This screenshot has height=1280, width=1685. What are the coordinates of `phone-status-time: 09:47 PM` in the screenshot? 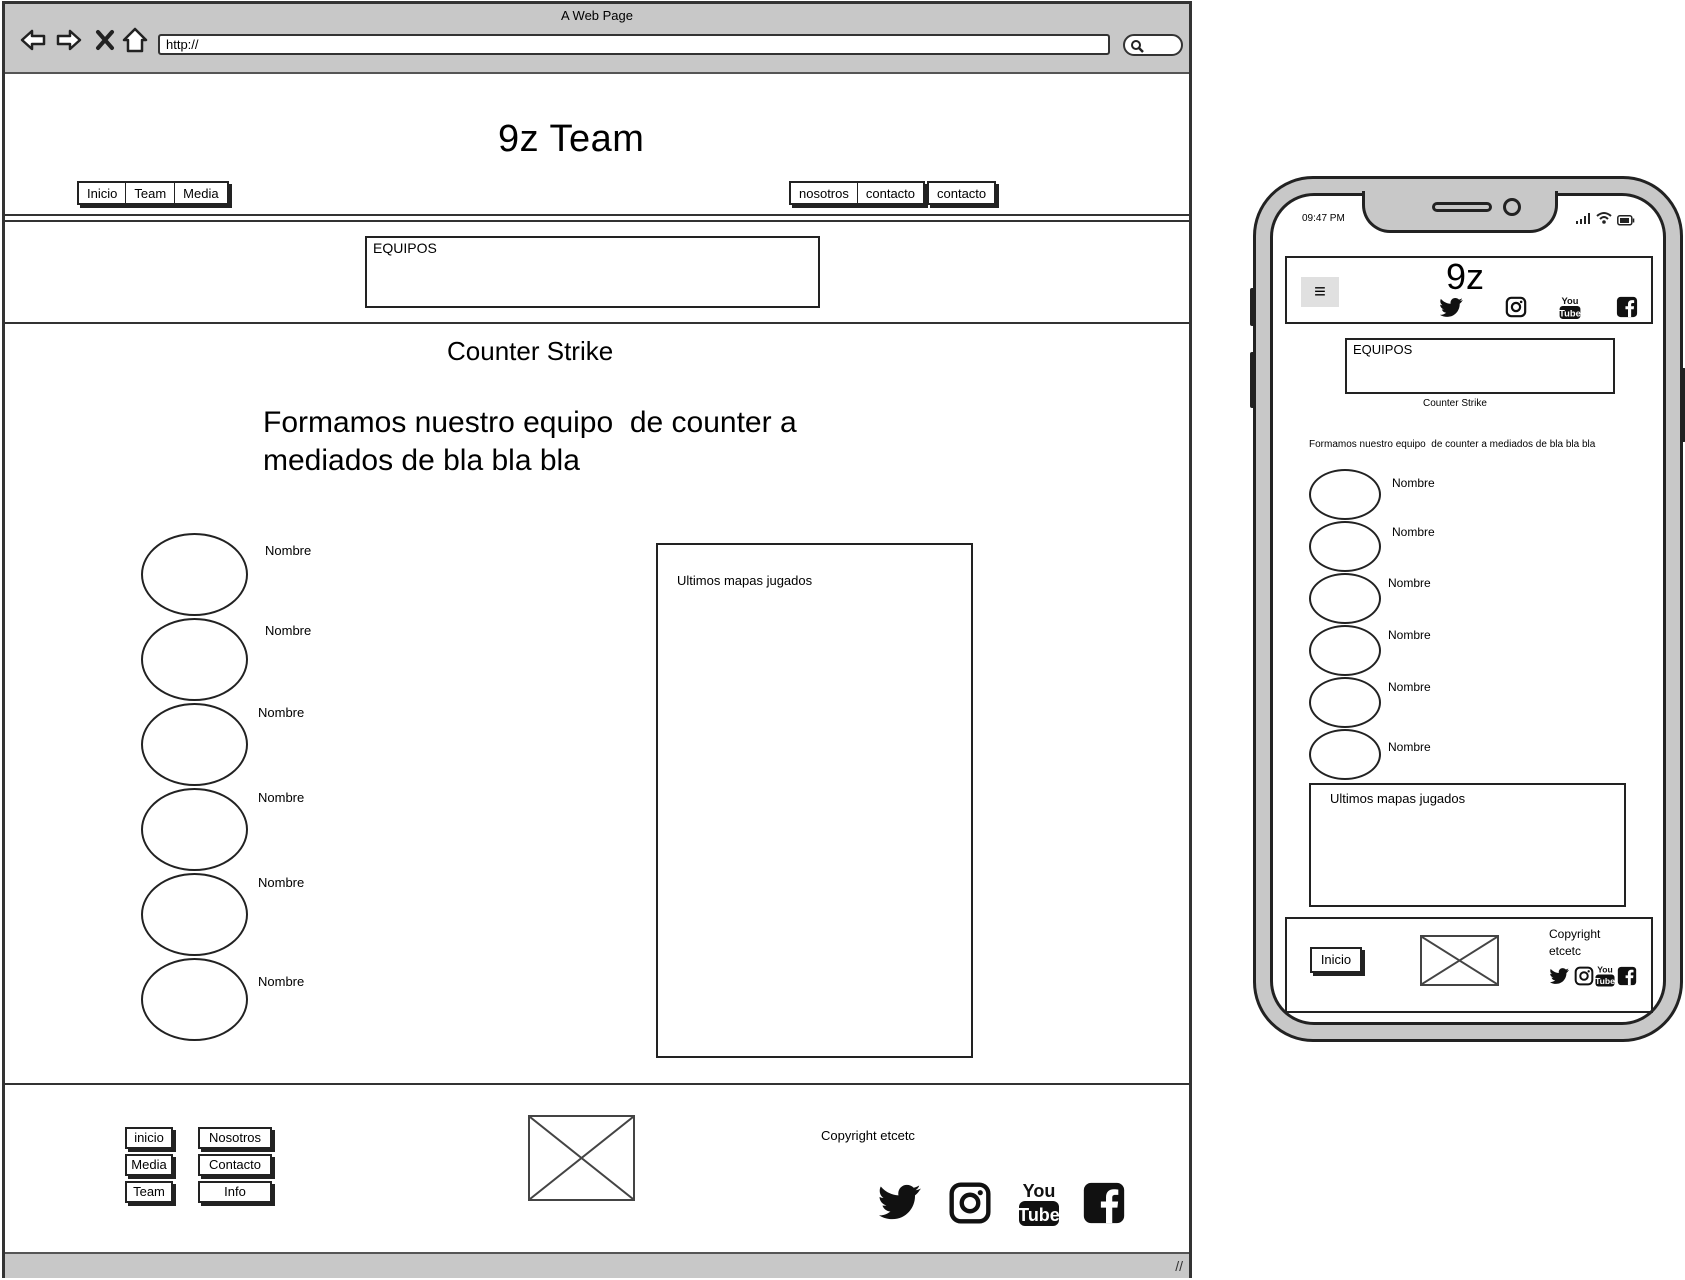 It's located at (1323, 218).